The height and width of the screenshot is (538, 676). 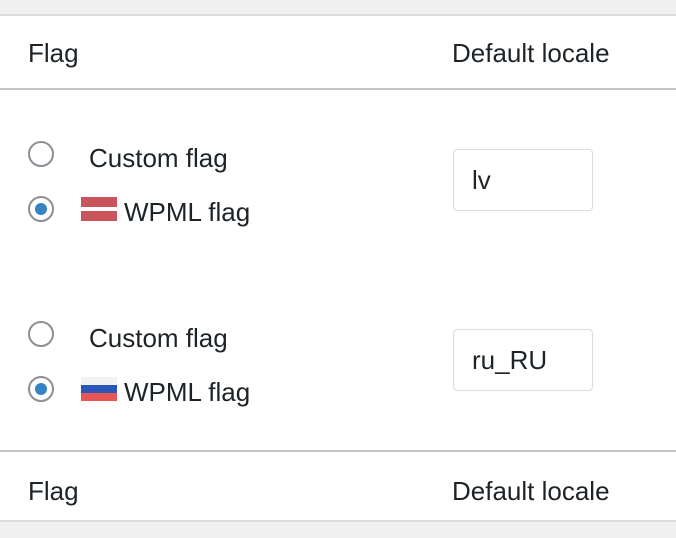 I want to click on russia-flag-icon, so click(x=99, y=389).